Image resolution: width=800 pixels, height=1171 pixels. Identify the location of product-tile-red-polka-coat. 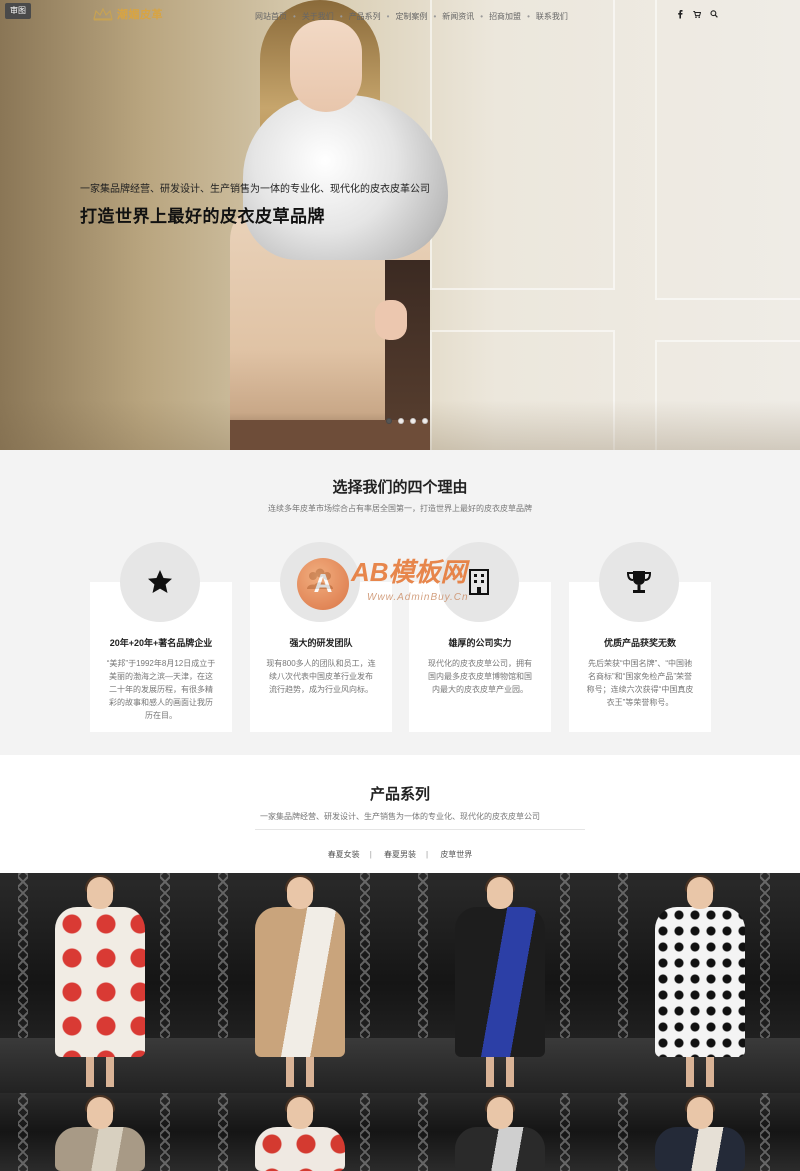
(100, 983).